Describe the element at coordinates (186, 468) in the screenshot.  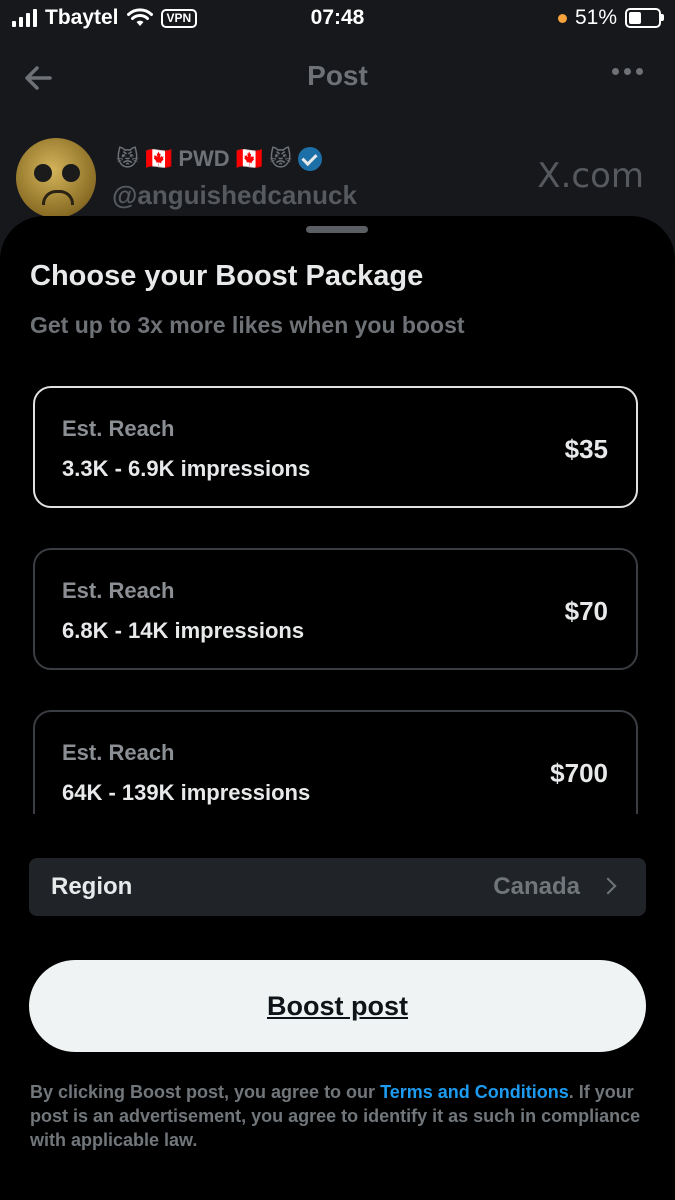
I see `package-reach: 3.3K - 6.9K impressions` at that location.